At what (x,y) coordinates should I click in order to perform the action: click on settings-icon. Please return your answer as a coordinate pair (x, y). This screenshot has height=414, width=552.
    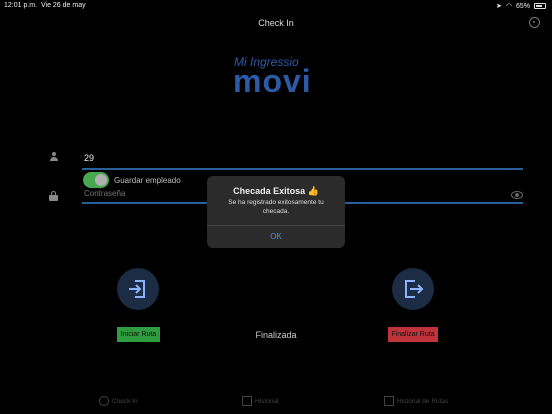
    Looking at the image, I should click on (534, 22).